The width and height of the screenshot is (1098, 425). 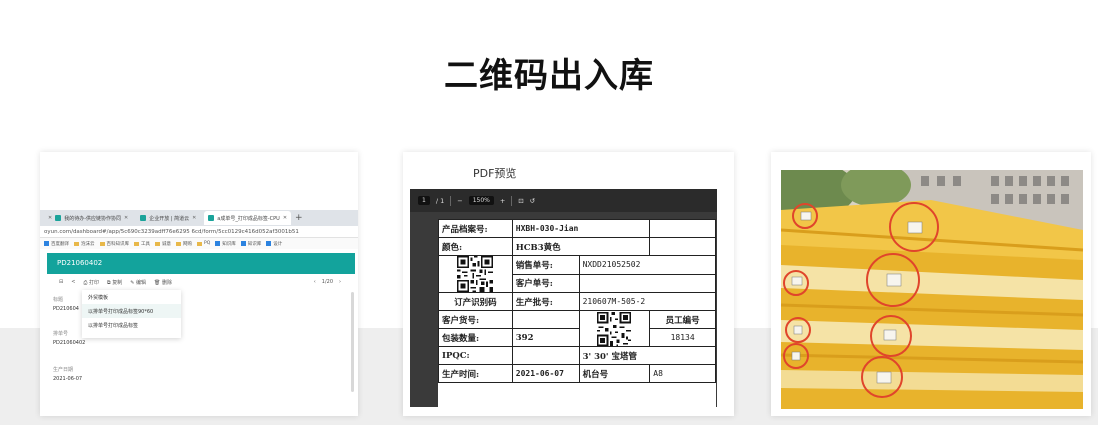 I want to click on bookmark-item: 百度翻译, so click(x=56, y=244).